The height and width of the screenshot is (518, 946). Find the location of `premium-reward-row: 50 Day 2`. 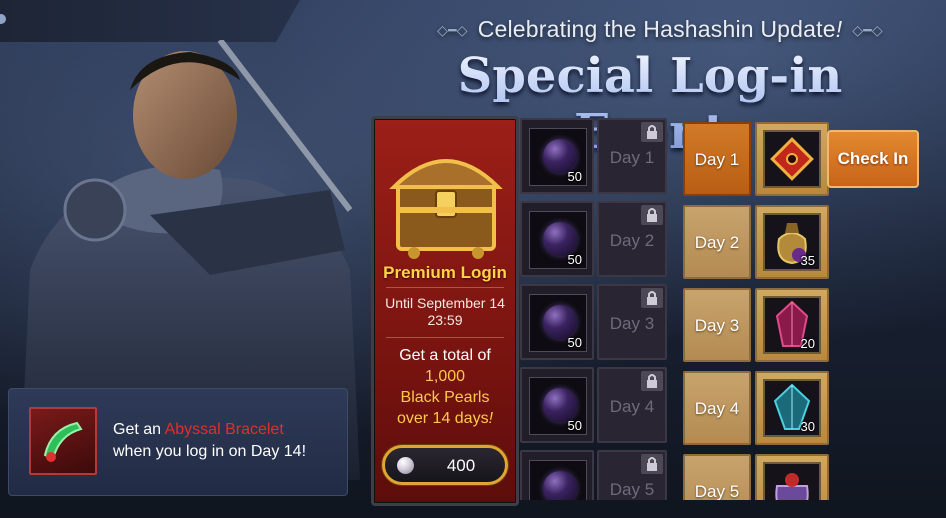

premium-reward-row: 50 Day 2 is located at coordinates (594, 239).